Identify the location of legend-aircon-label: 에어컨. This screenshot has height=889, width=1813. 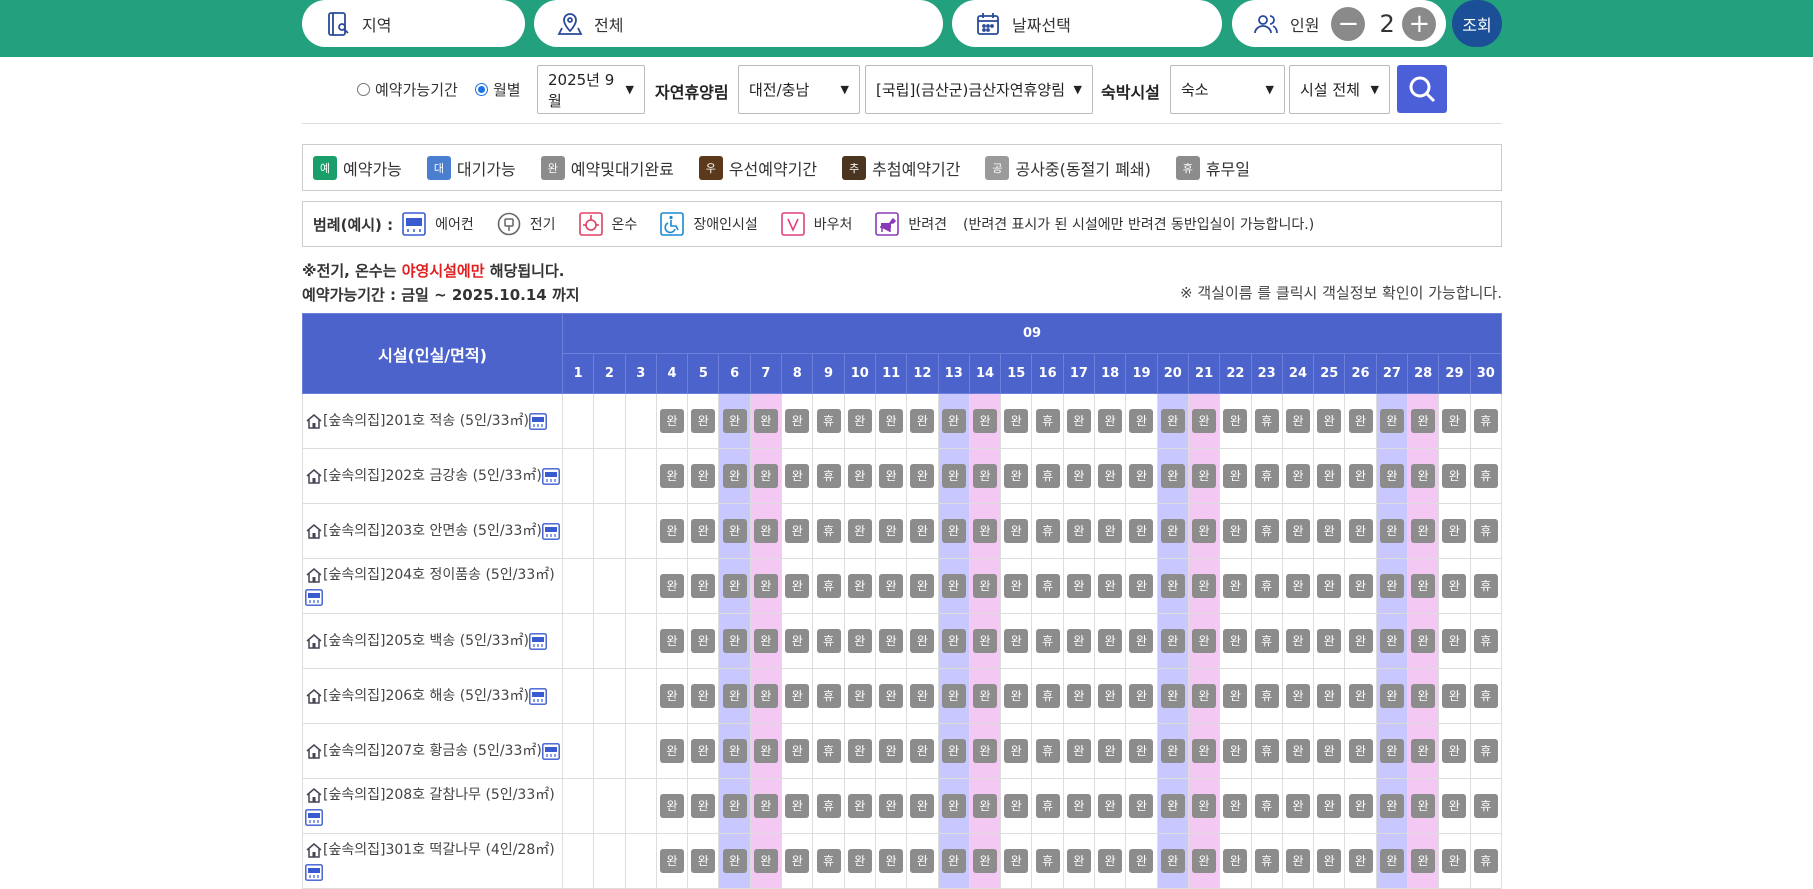
(454, 225).